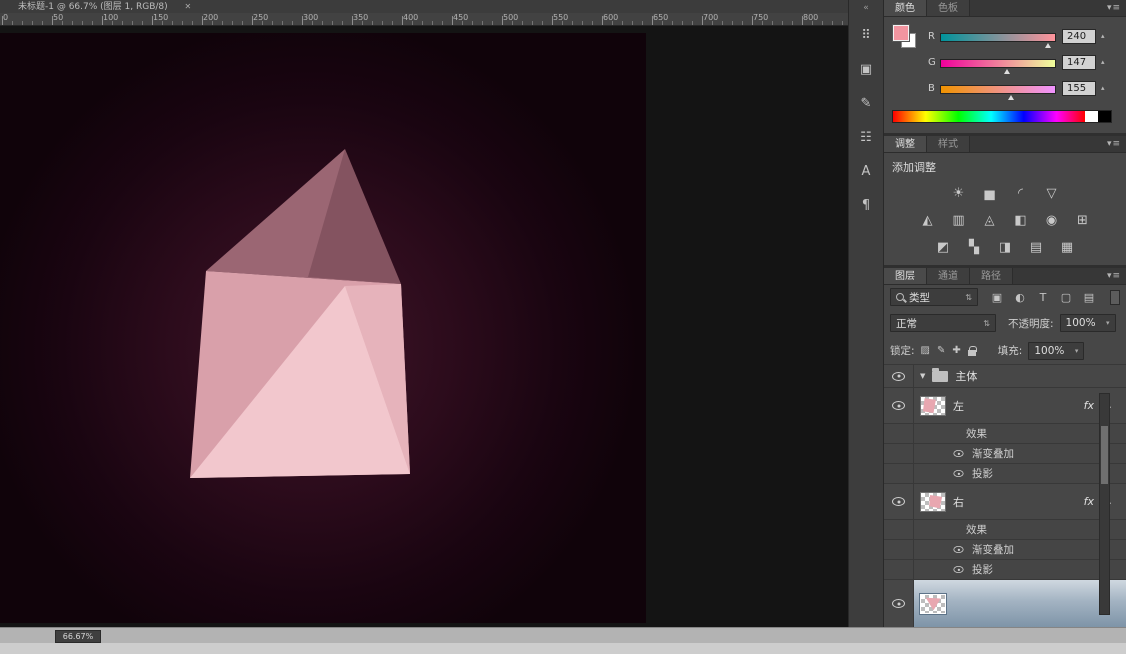 The width and height of the screenshot is (1126, 654). Describe the element at coordinates (974, 248) in the screenshot. I see `posterize-icon: ▚` at that location.